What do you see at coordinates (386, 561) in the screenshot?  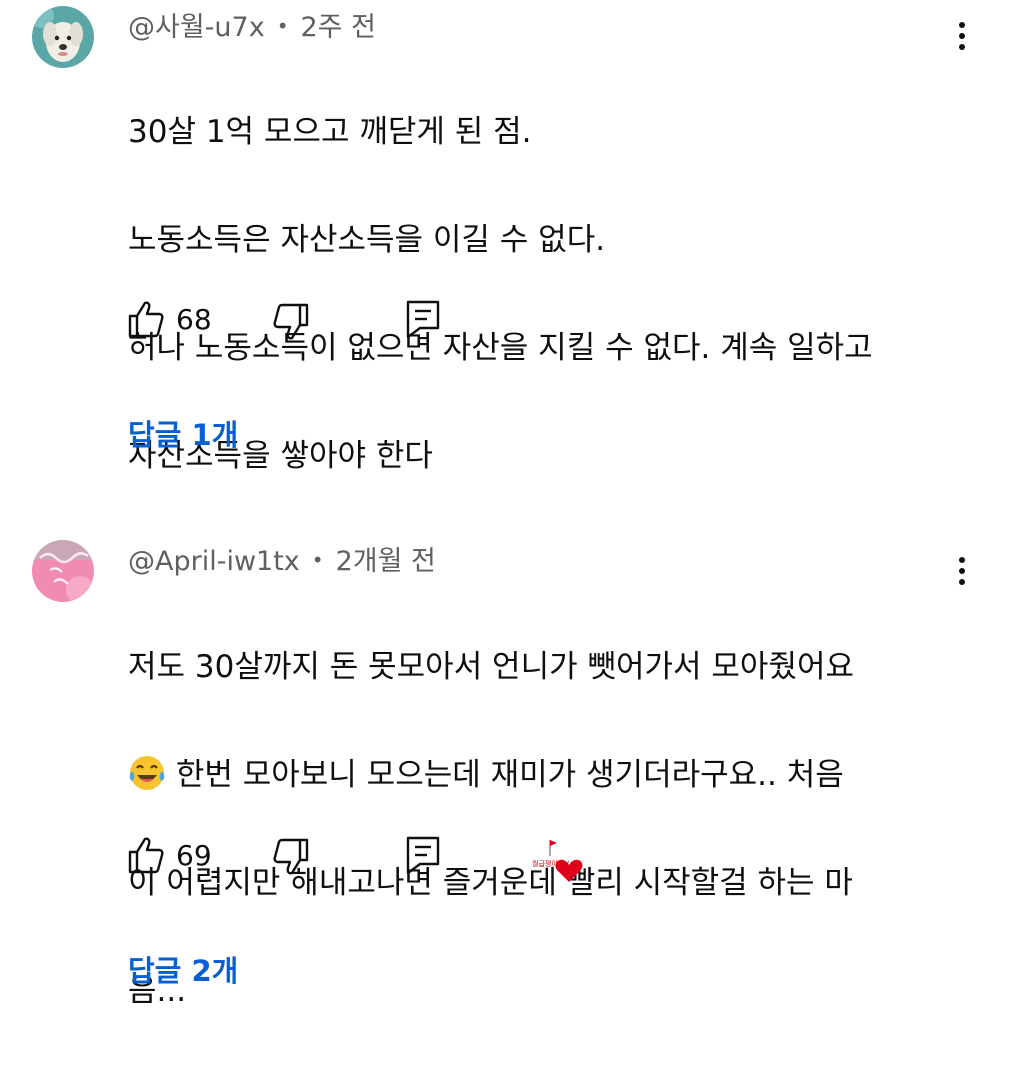 I see `comment-time: 2개월 전` at bounding box center [386, 561].